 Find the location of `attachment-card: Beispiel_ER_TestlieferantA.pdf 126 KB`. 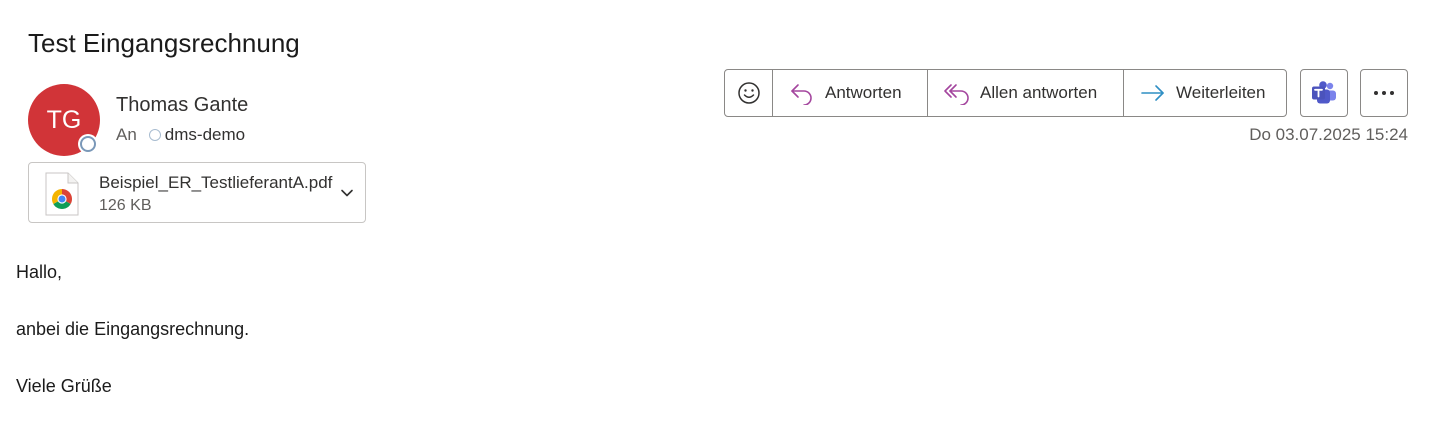

attachment-card: Beispiel_ER_TestlieferantA.pdf 126 KB is located at coordinates (197, 192).